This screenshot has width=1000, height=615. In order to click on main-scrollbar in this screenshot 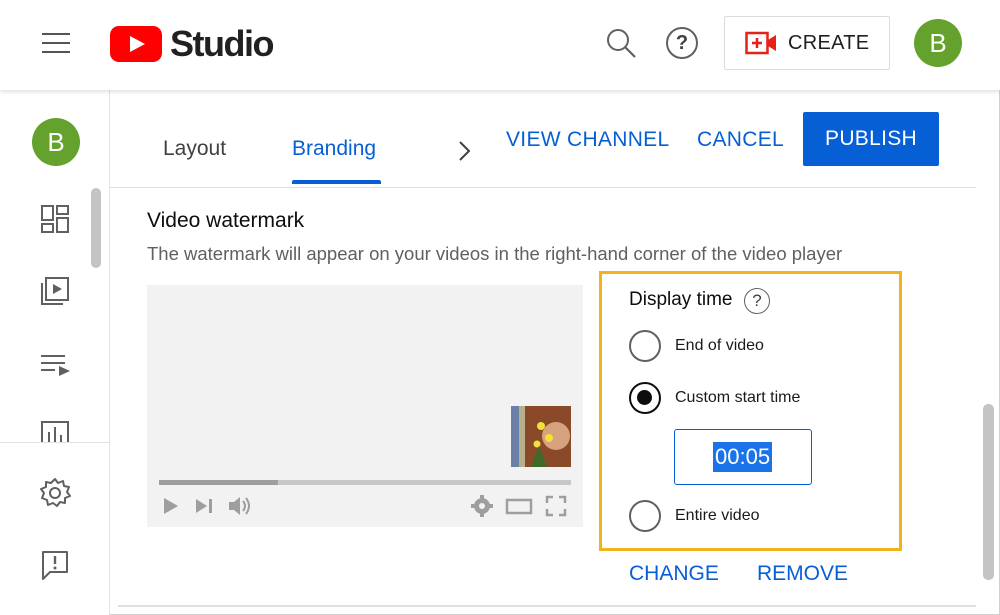, I will do `click(988, 492)`.